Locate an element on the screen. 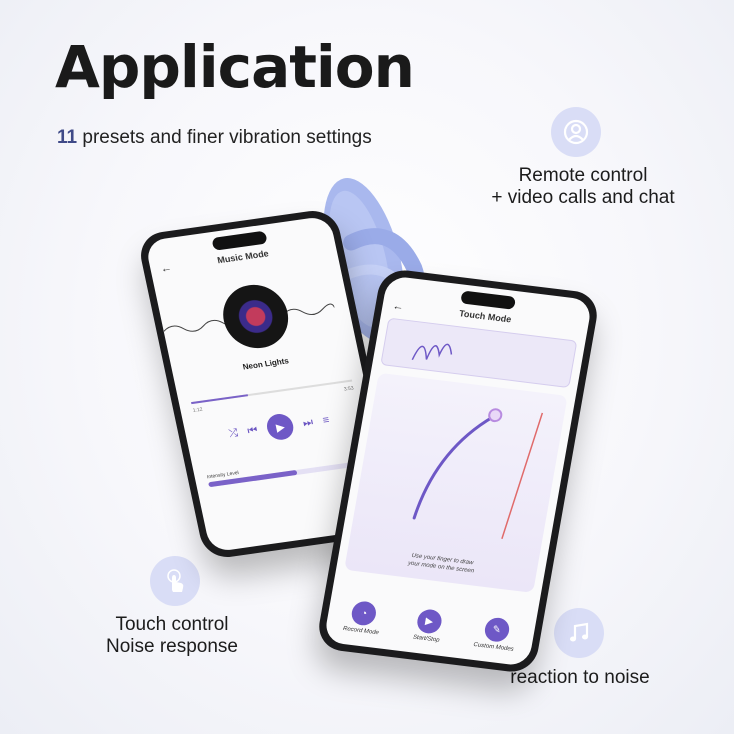 The height and width of the screenshot is (734, 734). feature-touch-line1: Touch control is located at coordinates (172, 624).